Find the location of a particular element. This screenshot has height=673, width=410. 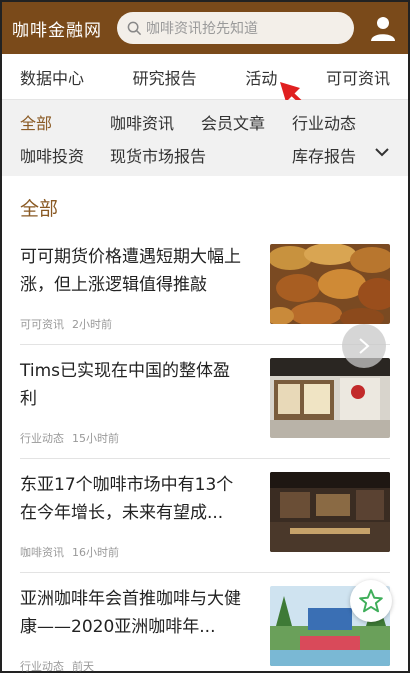

user-icon is located at coordinates (383, 28).